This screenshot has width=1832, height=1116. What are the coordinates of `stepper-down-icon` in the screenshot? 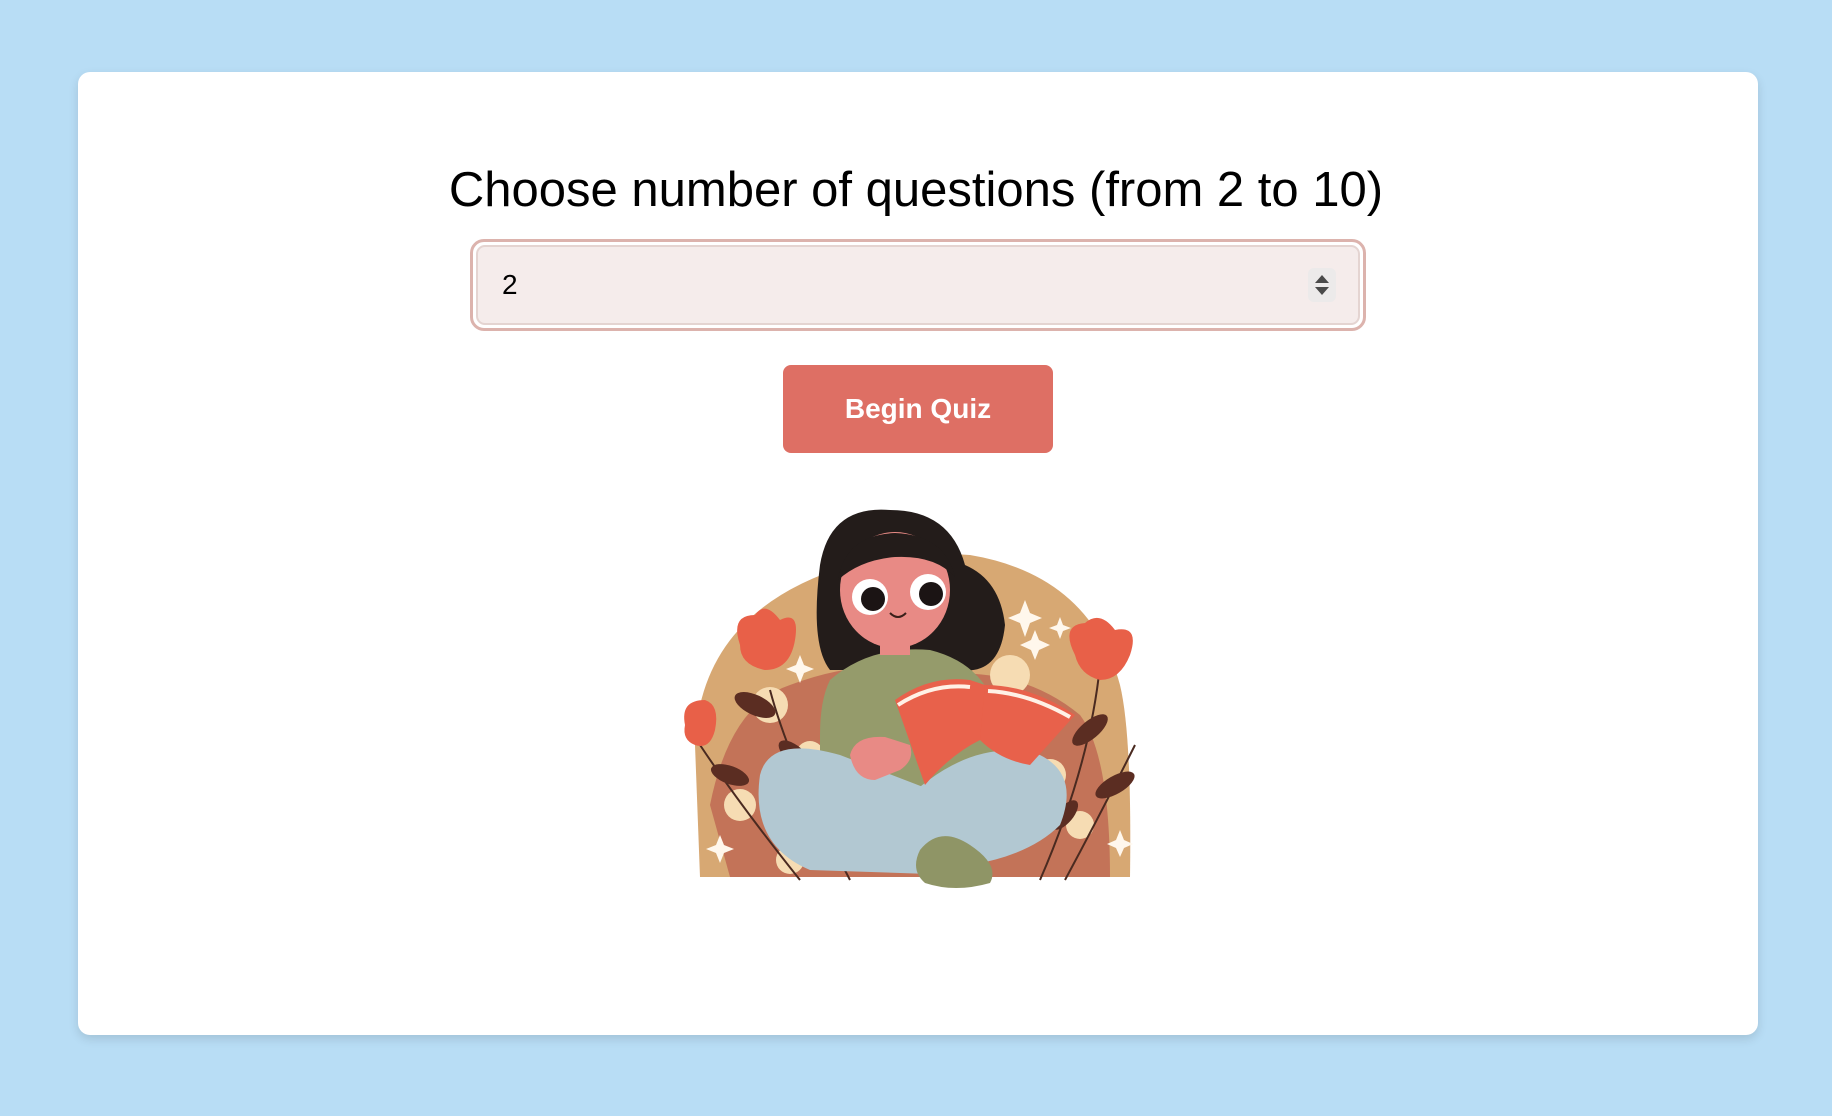 It's located at (1322, 291).